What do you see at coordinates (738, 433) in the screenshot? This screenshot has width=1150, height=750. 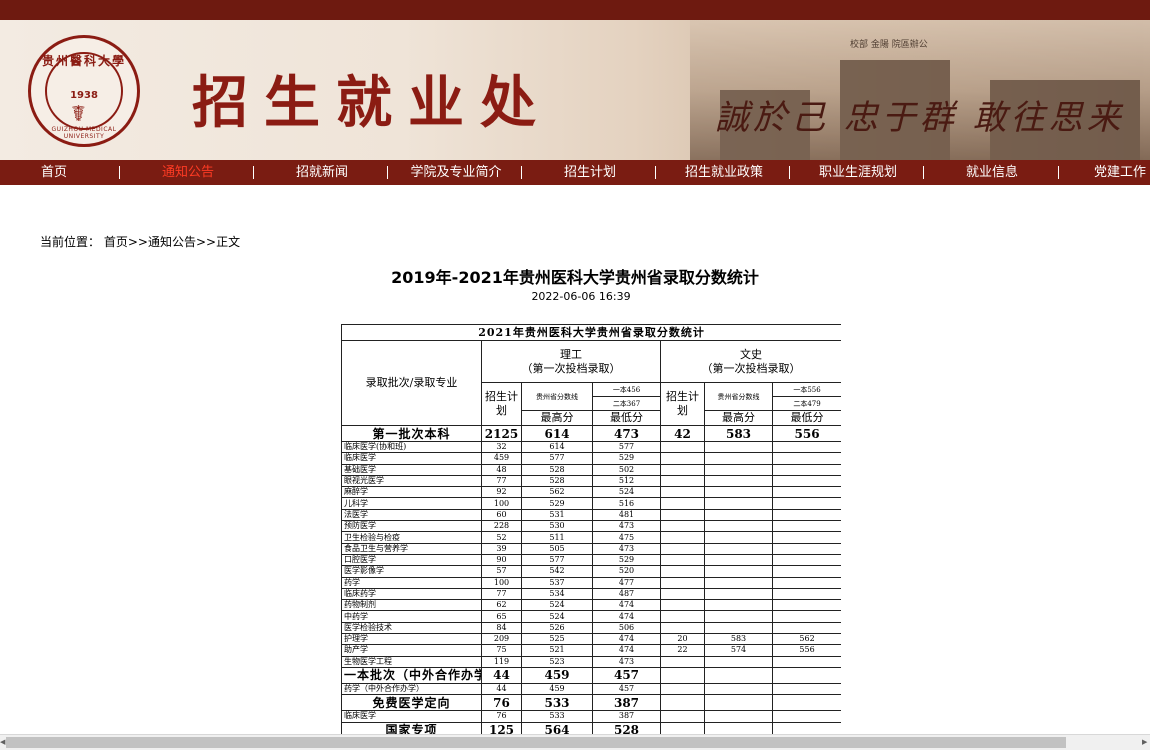 I see `cell-a-max: 583` at bounding box center [738, 433].